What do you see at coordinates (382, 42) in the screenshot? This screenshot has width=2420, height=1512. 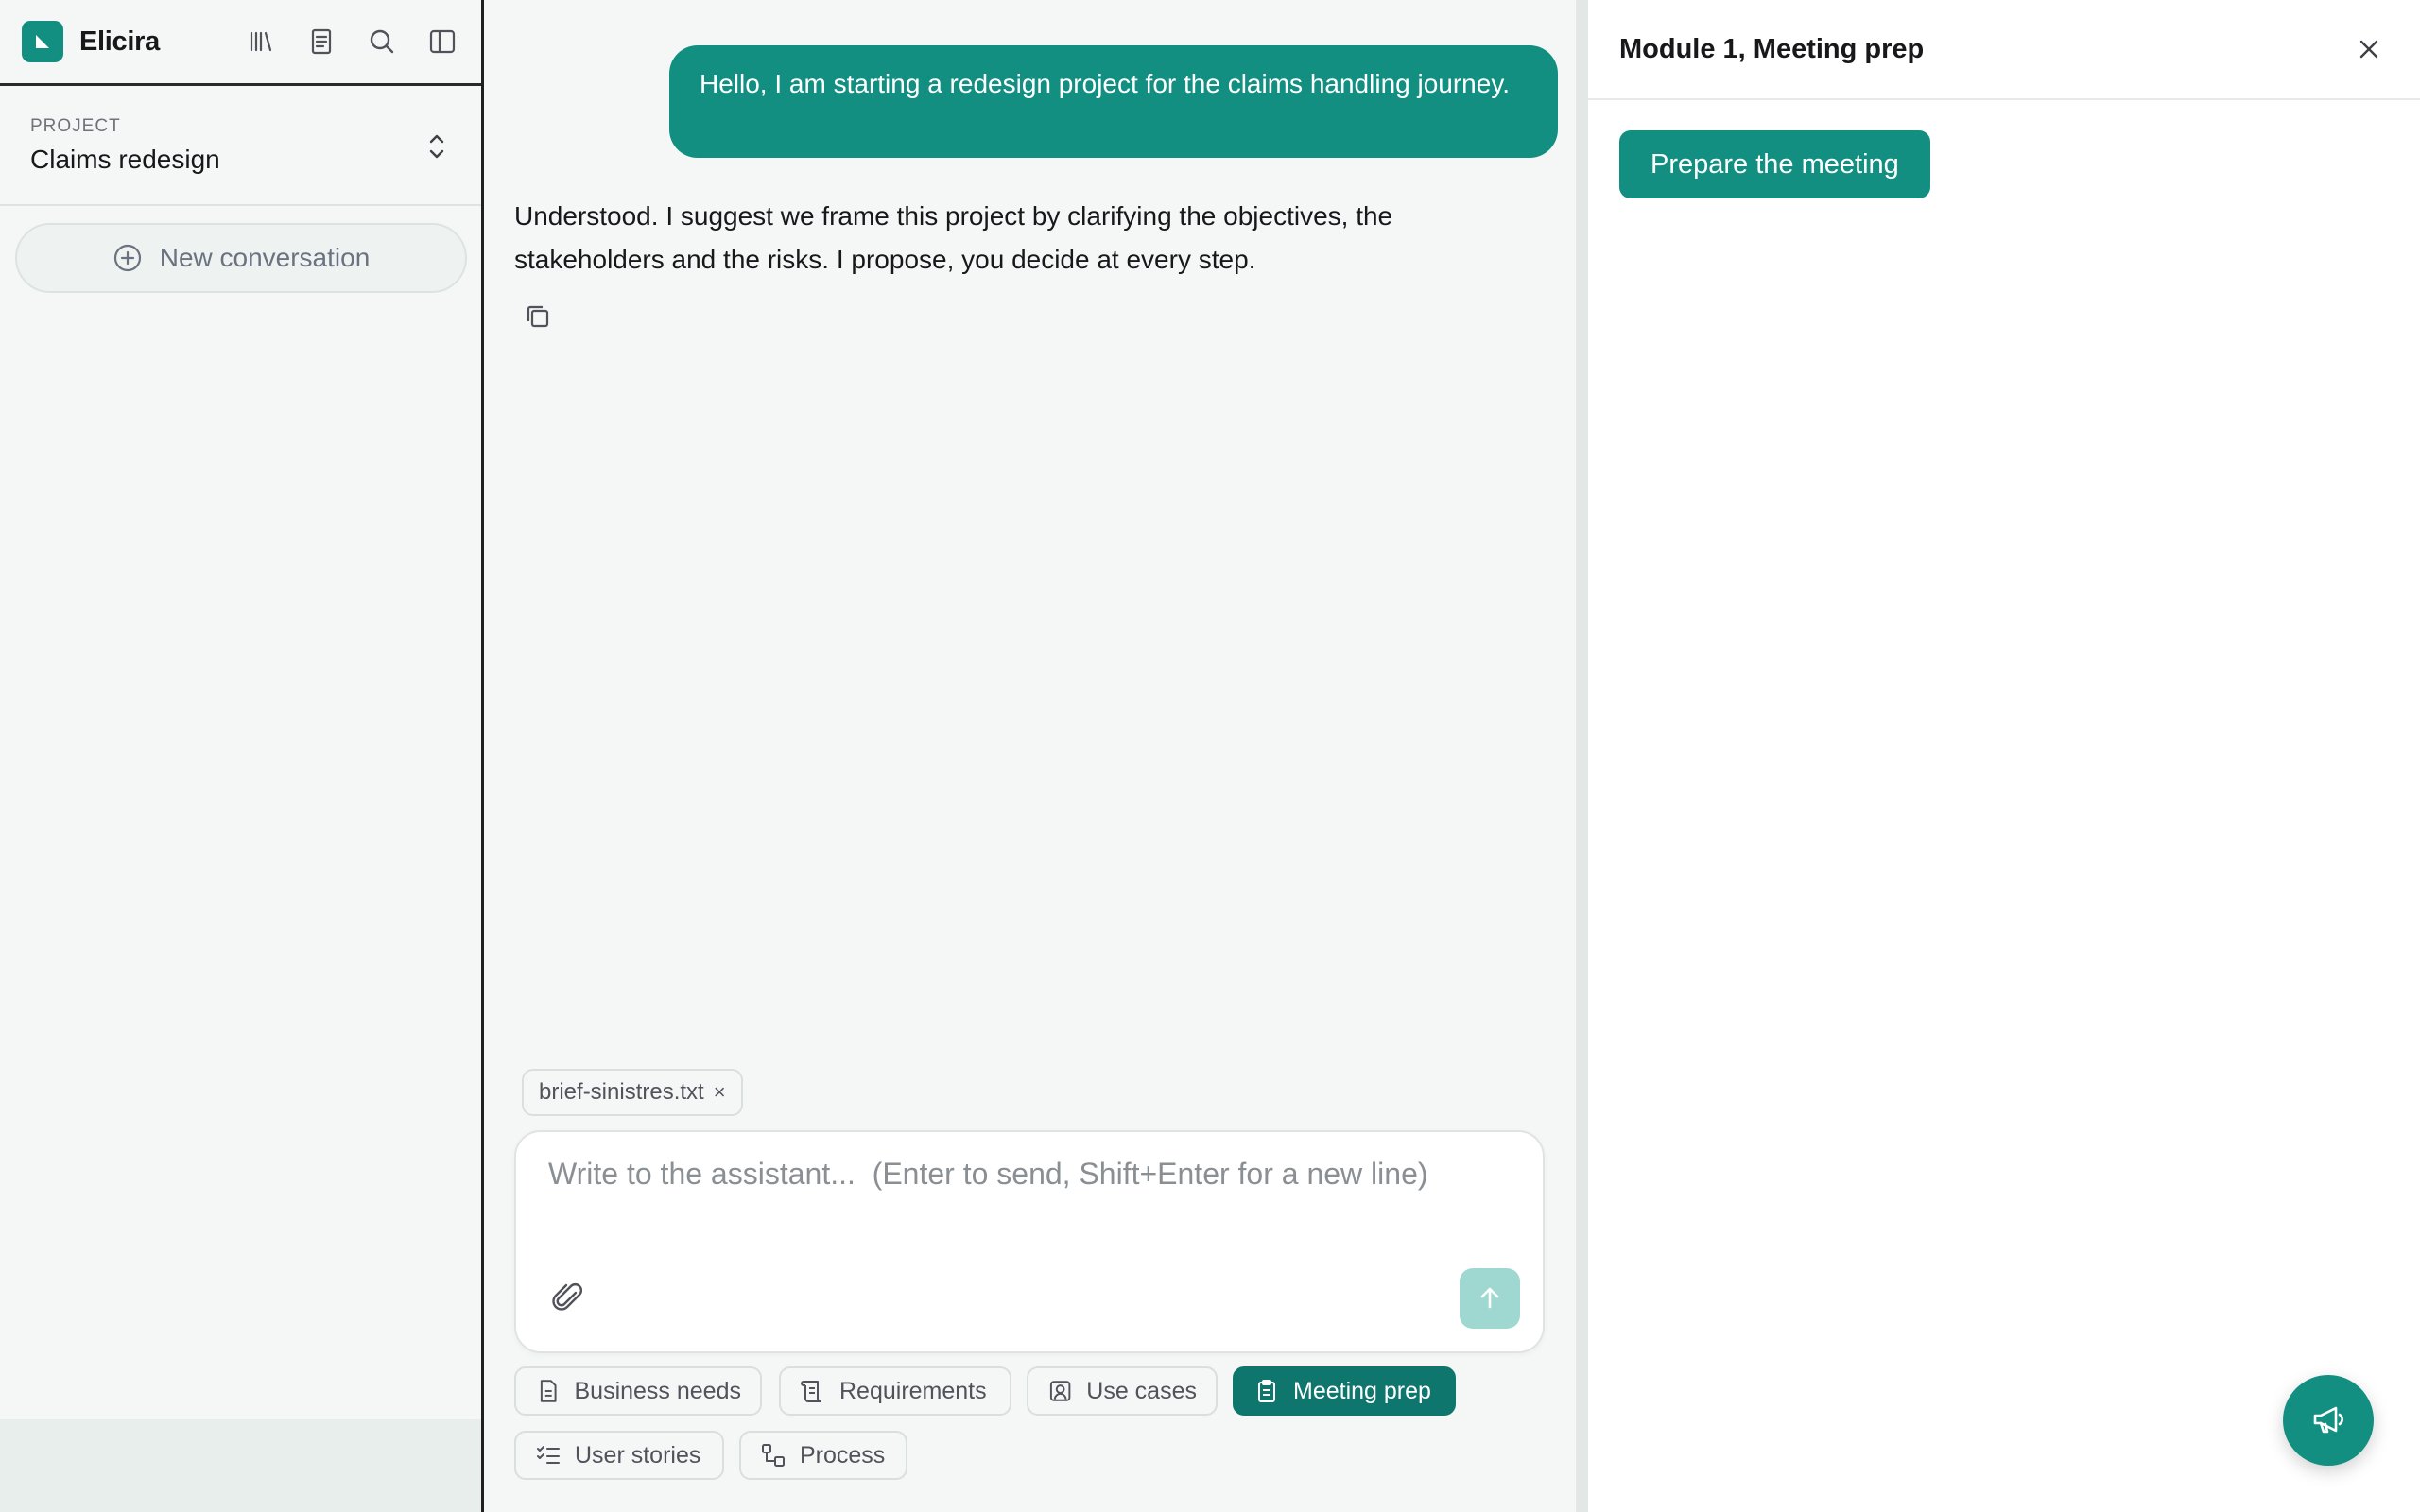 I see `search-icon` at bounding box center [382, 42].